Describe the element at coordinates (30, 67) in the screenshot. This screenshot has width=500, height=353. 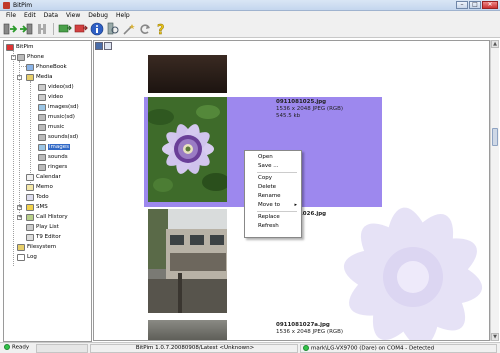
I see `phonebook-icon` at that location.